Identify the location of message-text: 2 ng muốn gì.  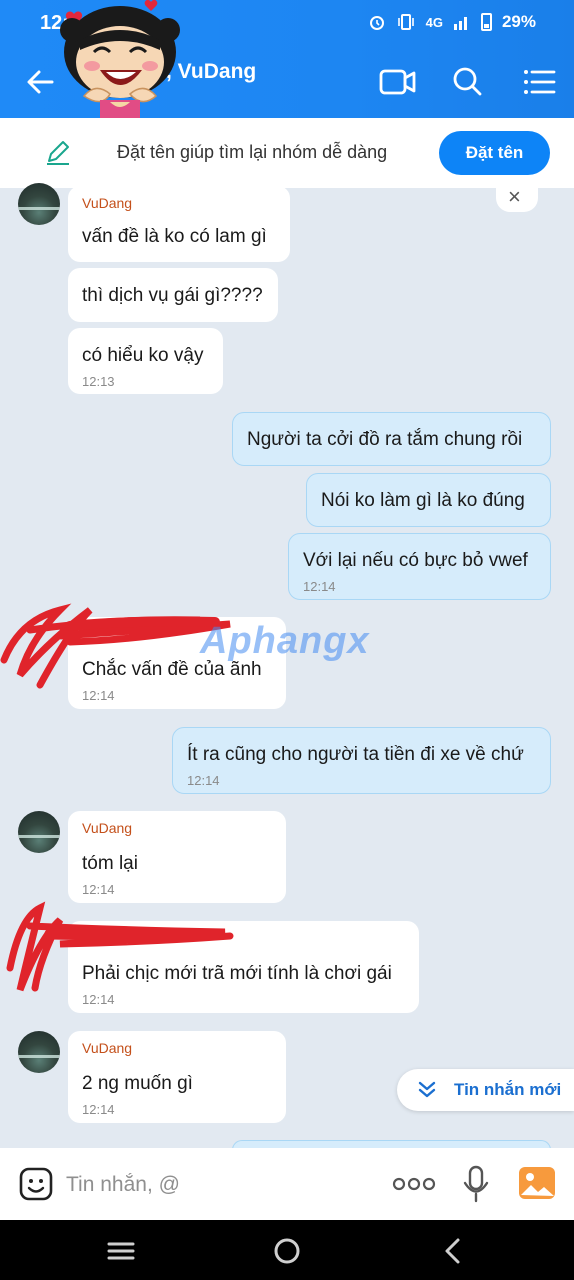
(137, 1083).